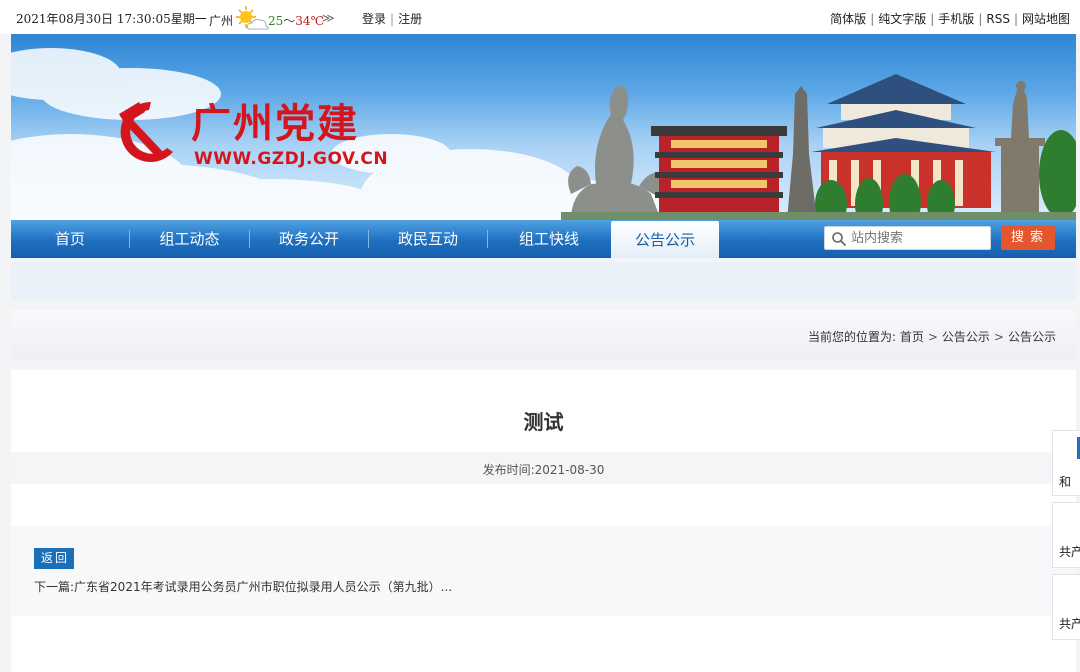 Image resolution: width=1080 pixels, height=672 pixels. I want to click on publish-label: 发布时间:, so click(508, 470).